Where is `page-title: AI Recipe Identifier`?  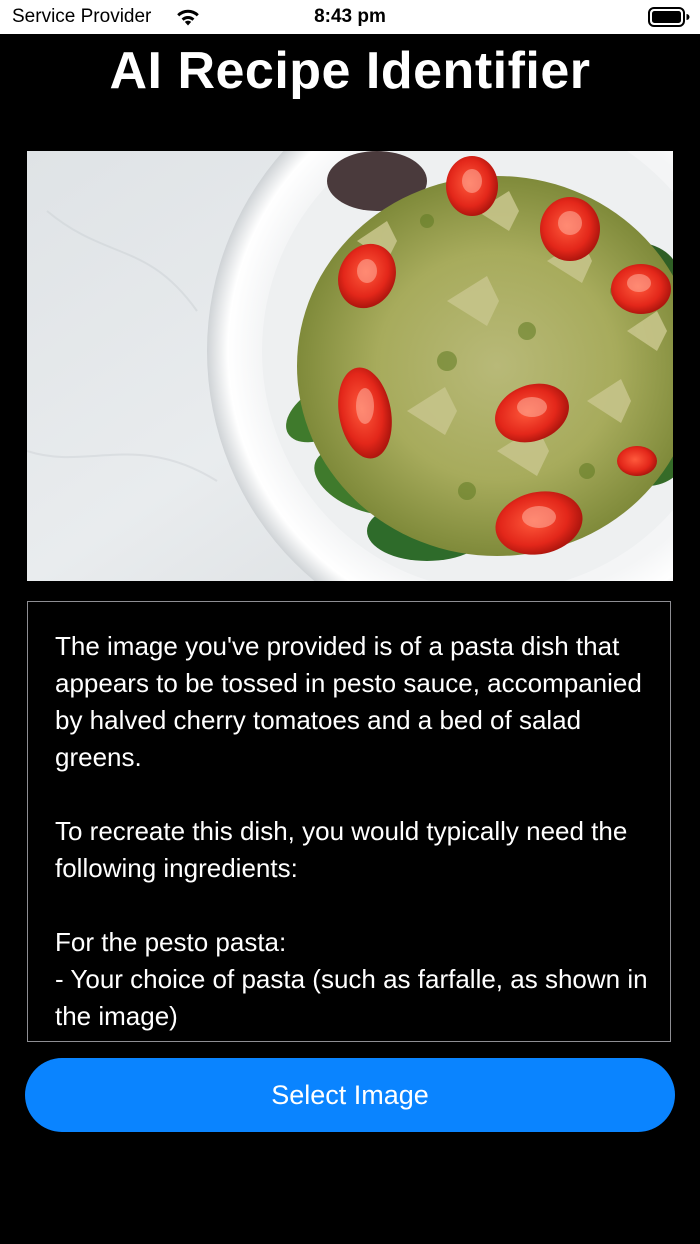
page-title: AI Recipe Identifier is located at coordinates (350, 71).